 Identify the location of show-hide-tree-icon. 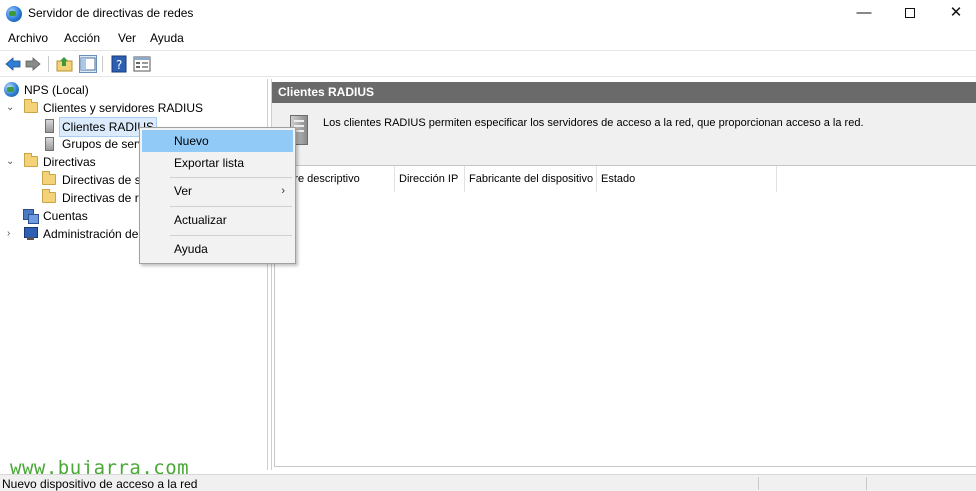
(88, 64).